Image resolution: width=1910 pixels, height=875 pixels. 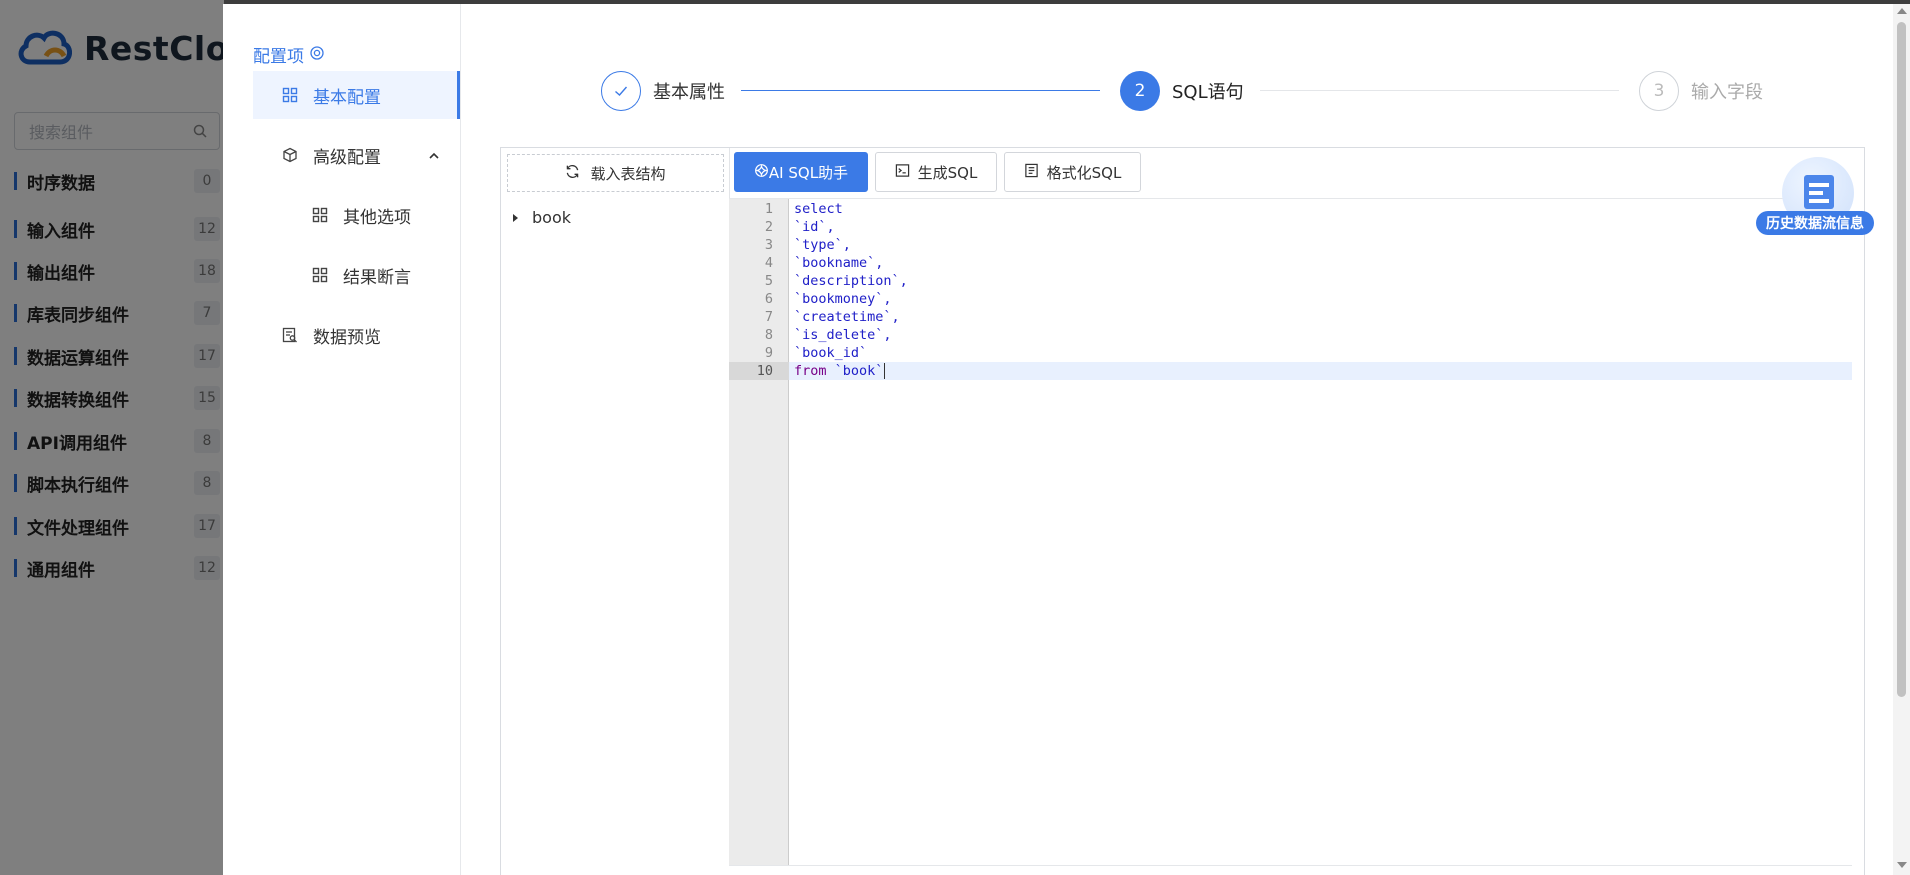 I want to click on cube-icon, so click(x=290, y=155).